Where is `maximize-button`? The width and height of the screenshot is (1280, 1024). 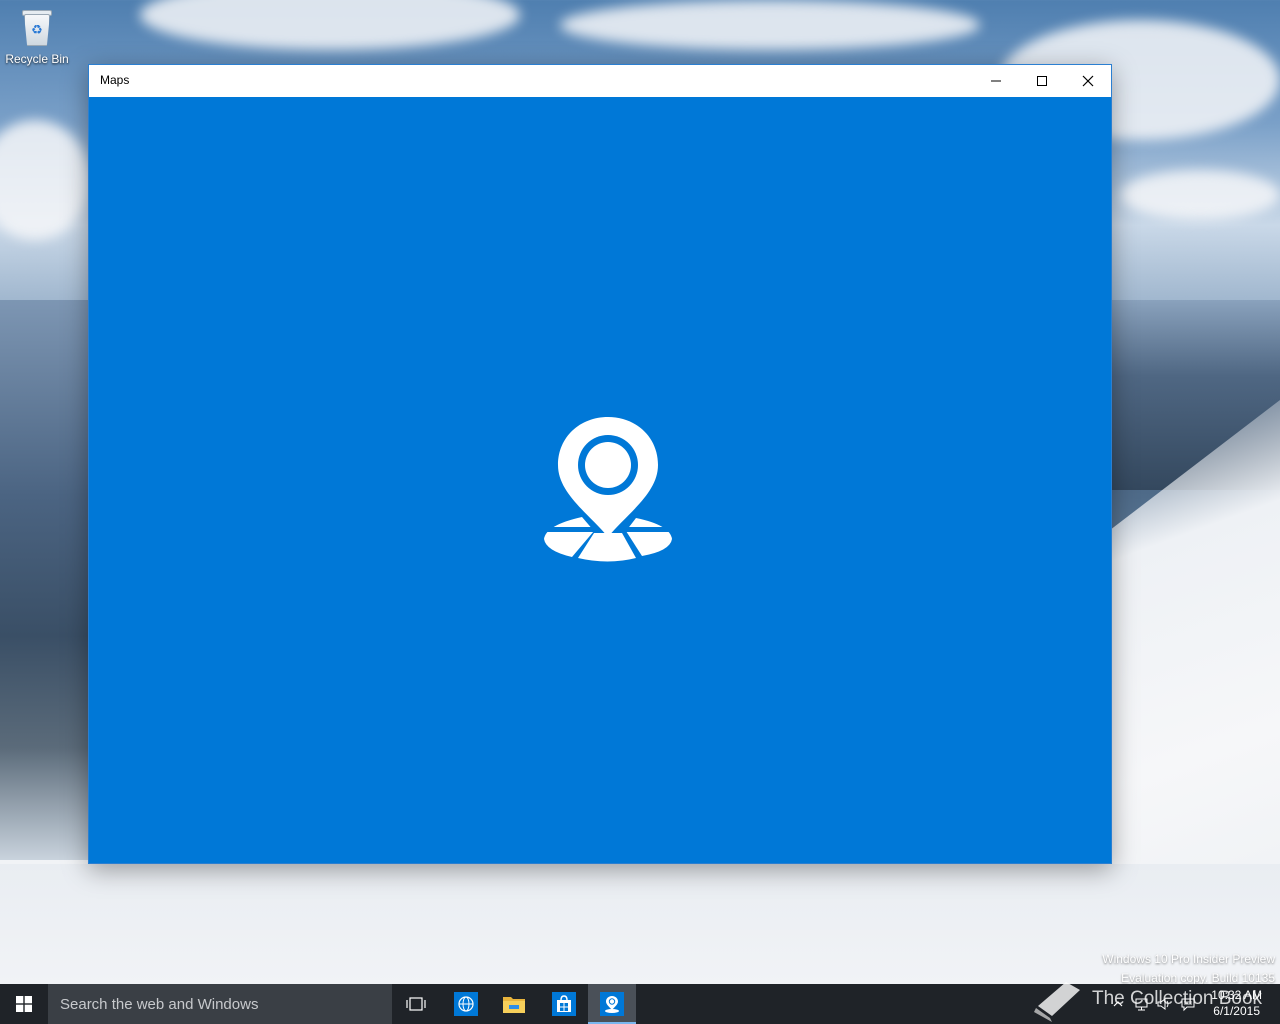
maximize-button is located at coordinates (1042, 81).